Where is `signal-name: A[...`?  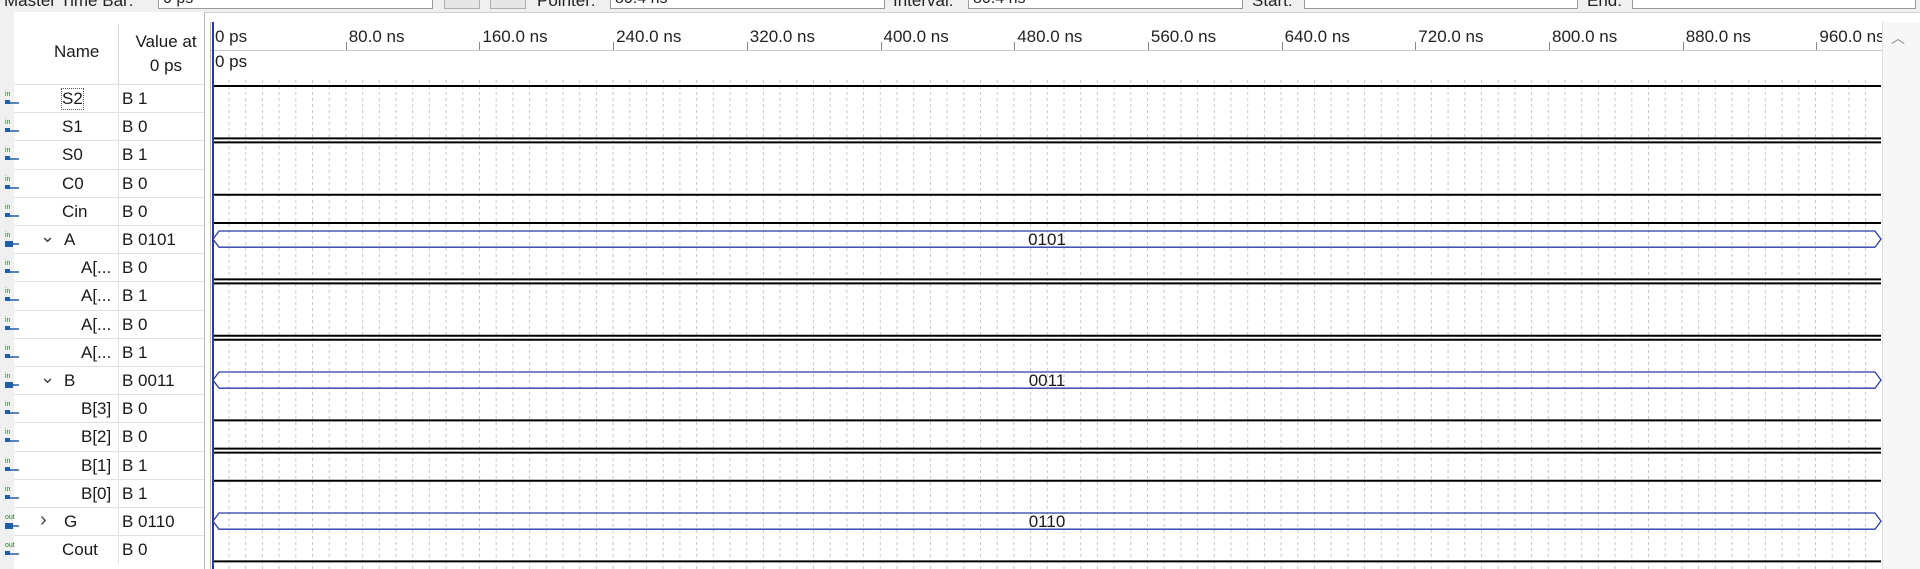
signal-name: A[... is located at coordinates (96, 352).